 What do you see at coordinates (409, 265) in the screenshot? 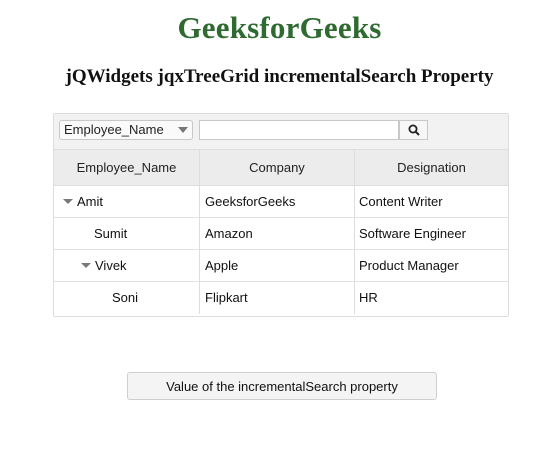
I see `cell-designation: Product Manager` at bounding box center [409, 265].